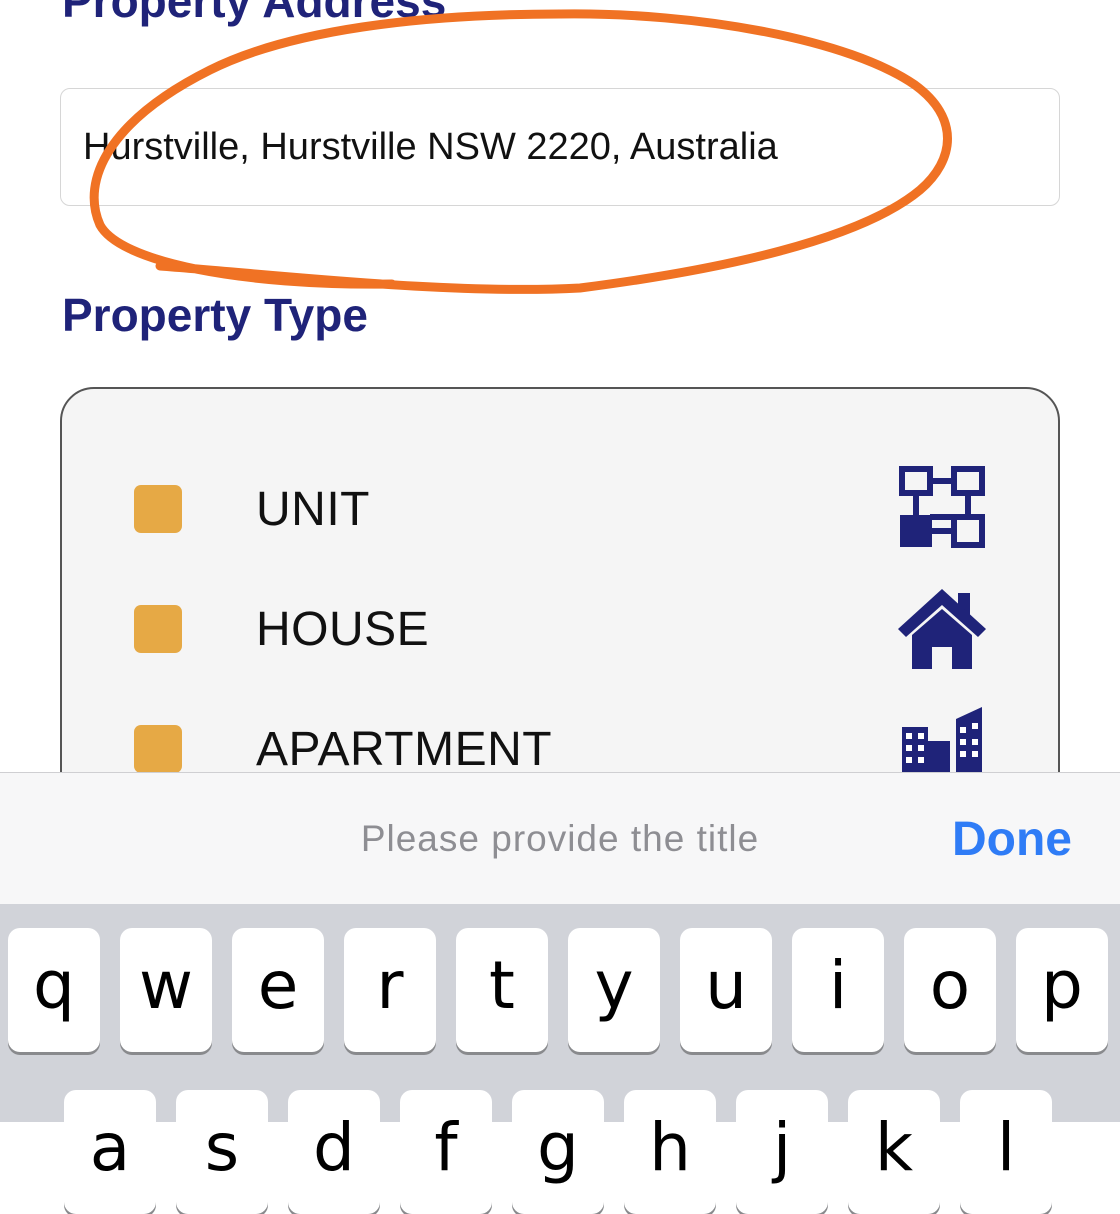  What do you see at coordinates (278, 990) in the screenshot?
I see `key-e: e` at bounding box center [278, 990].